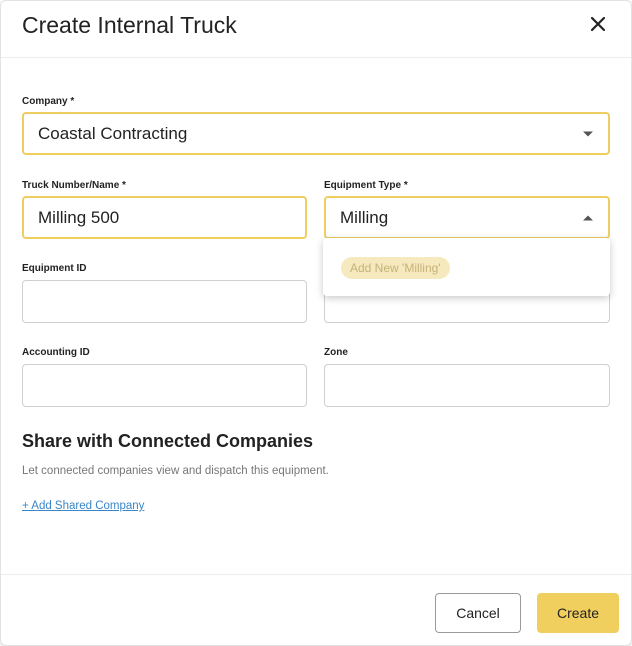 This screenshot has height=646, width=632. Describe the element at coordinates (588, 133) in the screenshot. I see `chevron-down-icon` at that location.